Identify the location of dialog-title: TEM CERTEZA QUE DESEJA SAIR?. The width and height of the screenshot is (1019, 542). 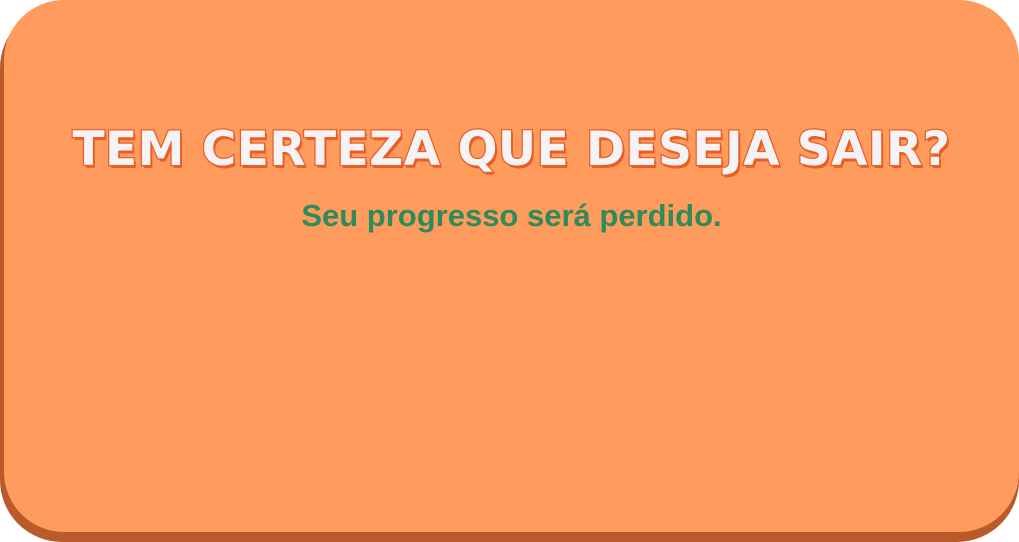
(511, 150).